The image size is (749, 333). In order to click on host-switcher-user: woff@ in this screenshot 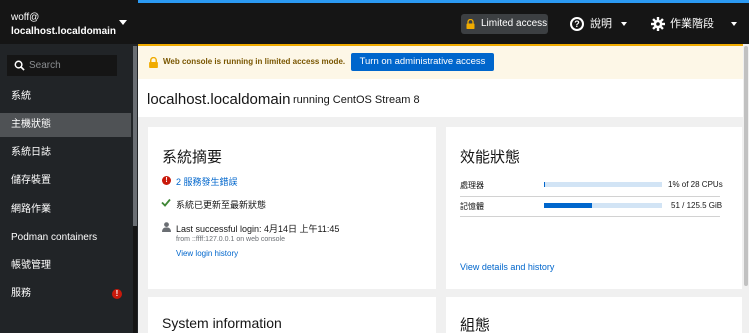, I will do `click(25, 17)`.